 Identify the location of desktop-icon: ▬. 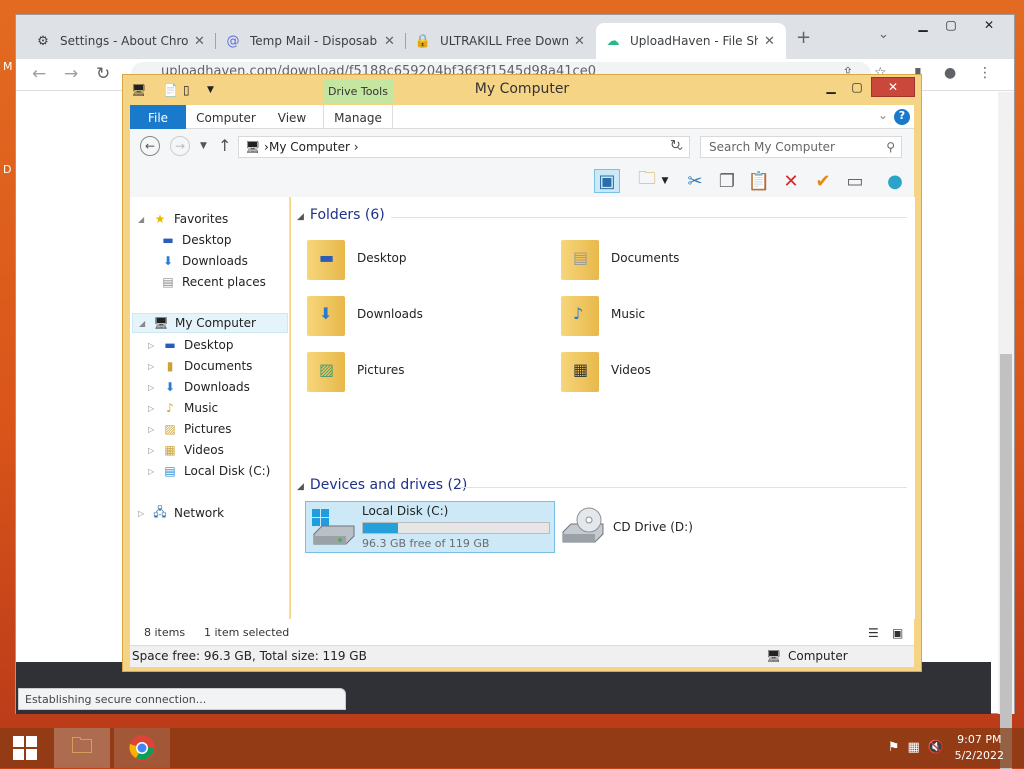
(168, 240).